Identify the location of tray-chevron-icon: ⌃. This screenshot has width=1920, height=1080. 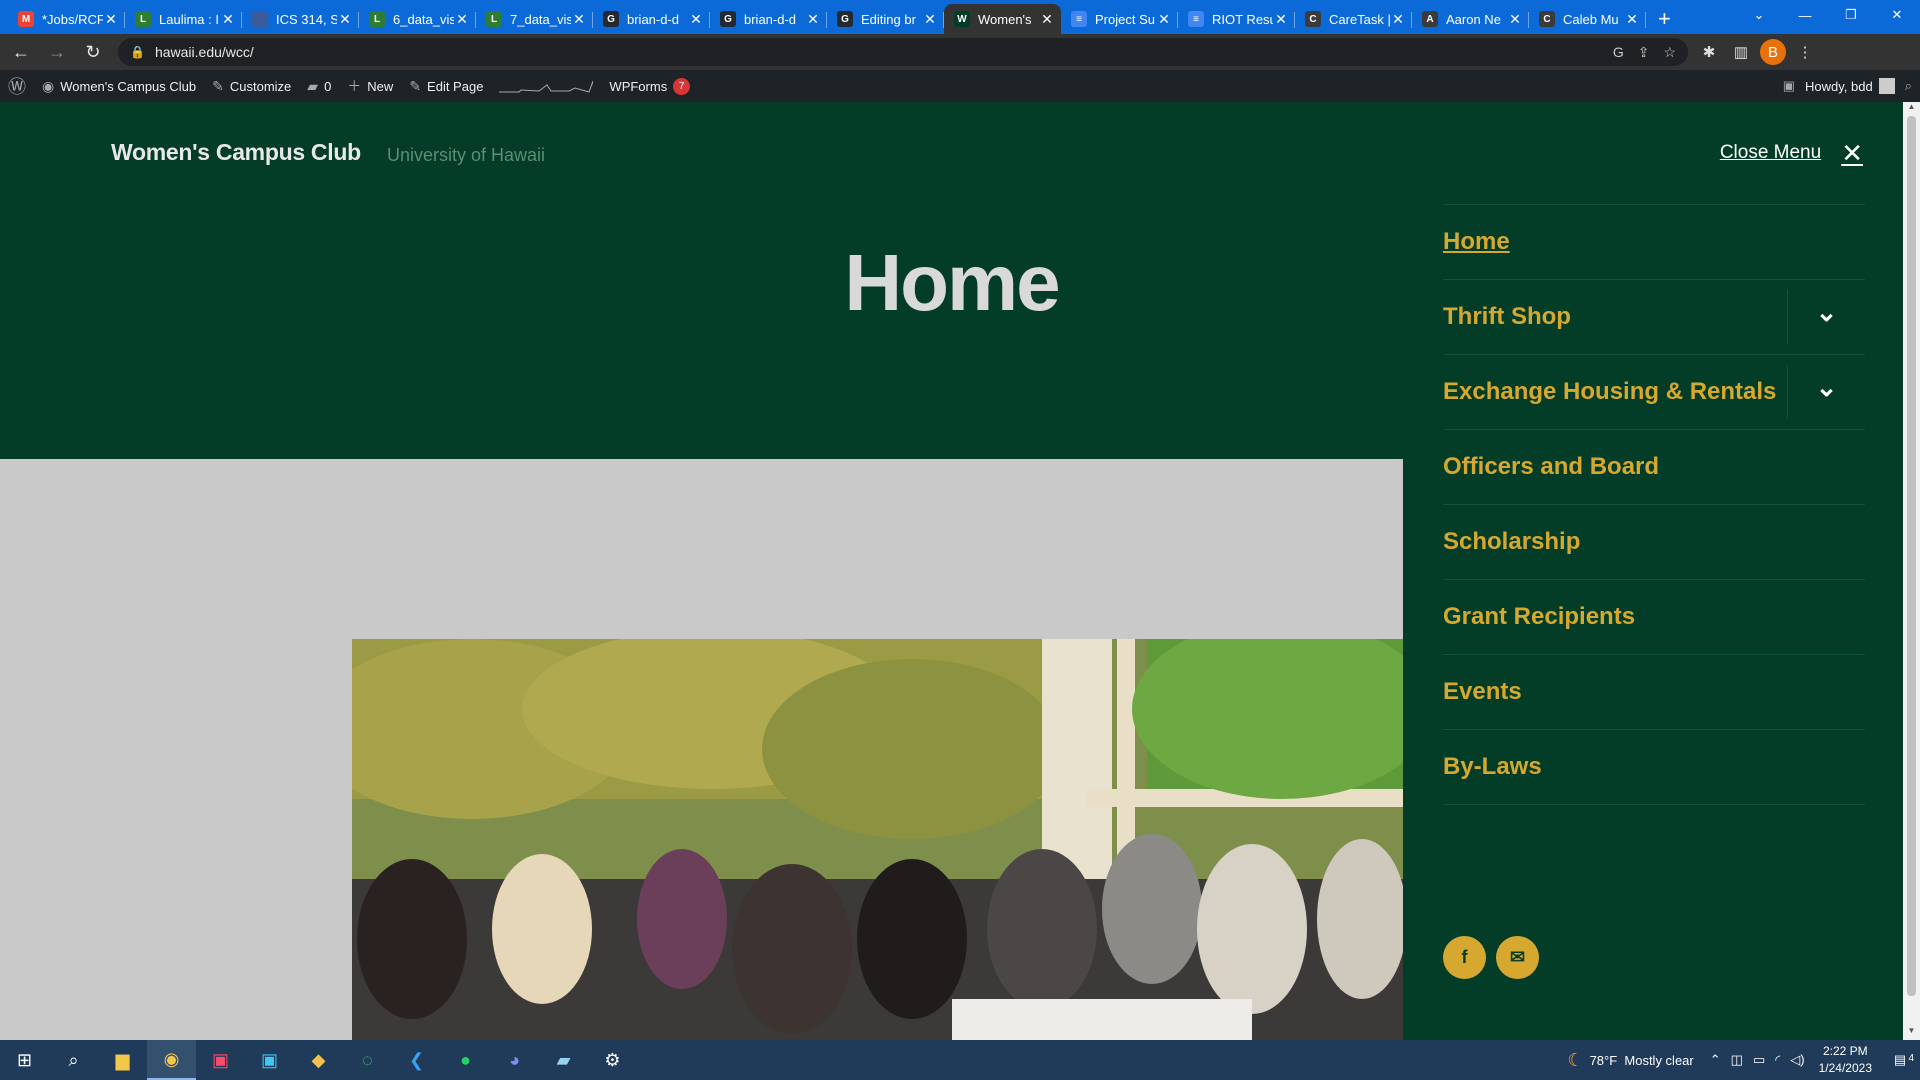
(1715, 1060).